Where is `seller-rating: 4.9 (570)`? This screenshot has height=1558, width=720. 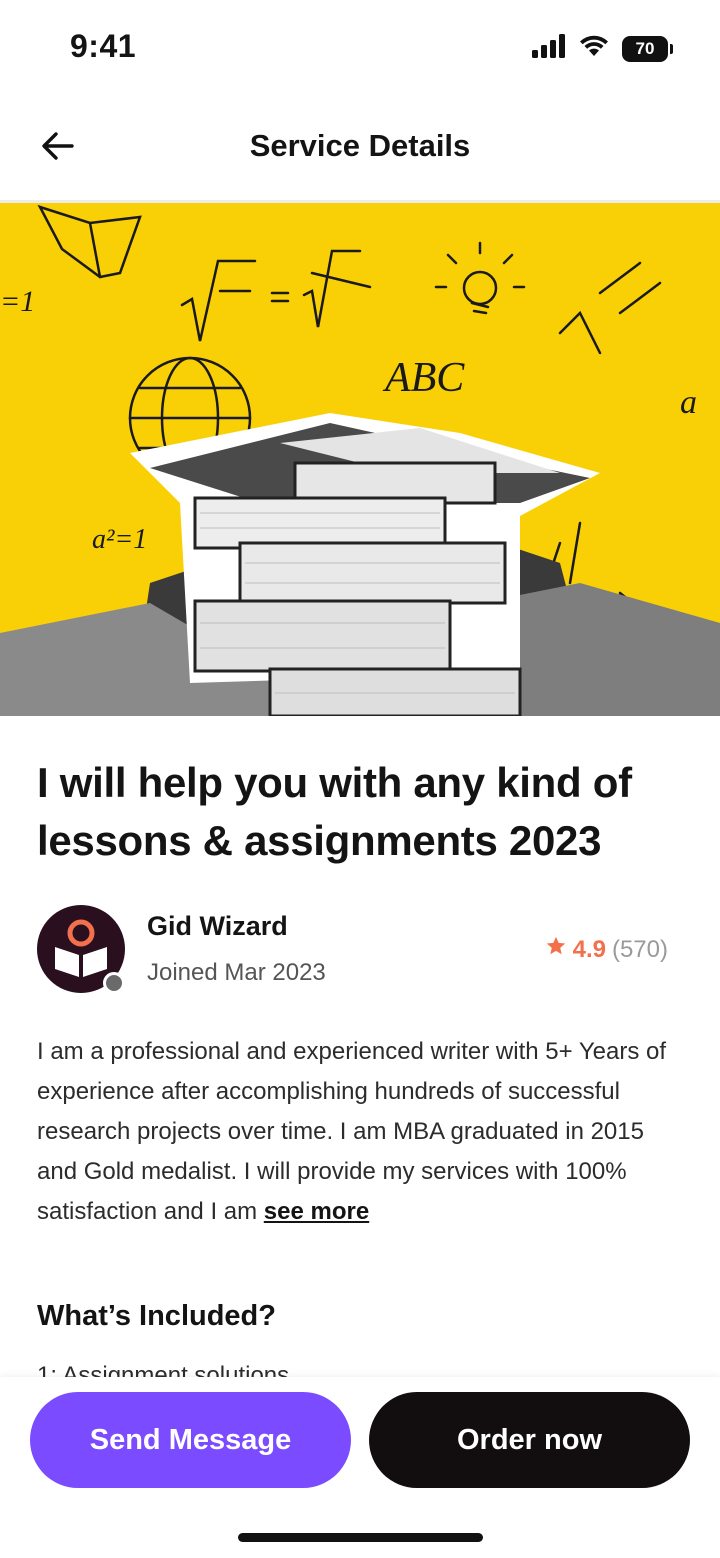 seller-rating: 4.9 (570) is located at coordinates (606, 949).